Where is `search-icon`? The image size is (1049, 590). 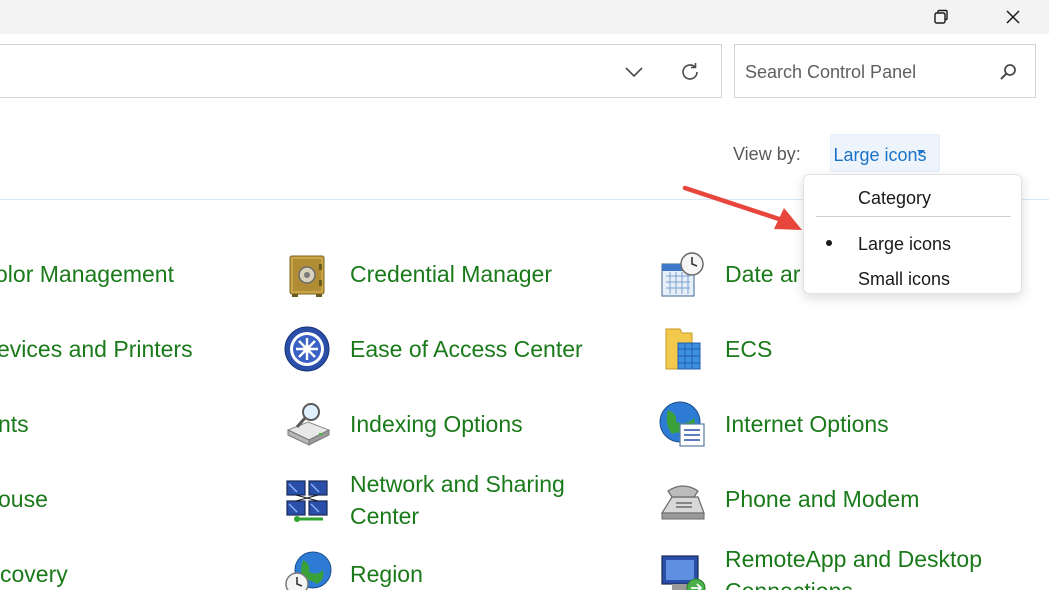 search-icon is located at coordinates (1008, 72).